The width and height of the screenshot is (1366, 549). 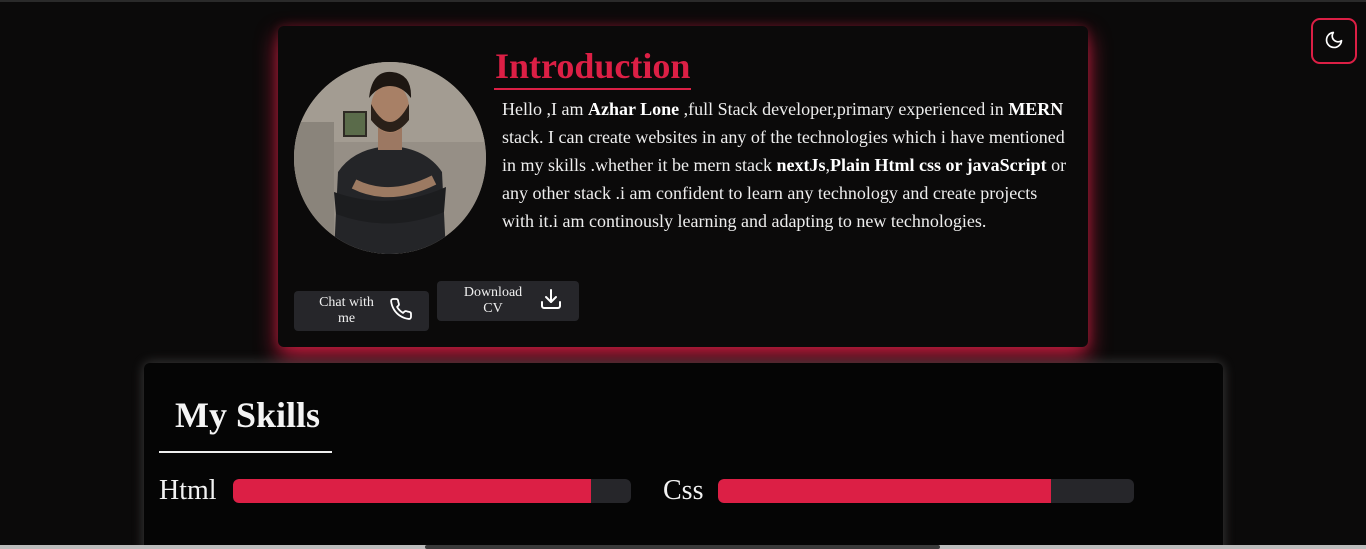 I want to click on moon-icon, so click(x=1334, y=41).